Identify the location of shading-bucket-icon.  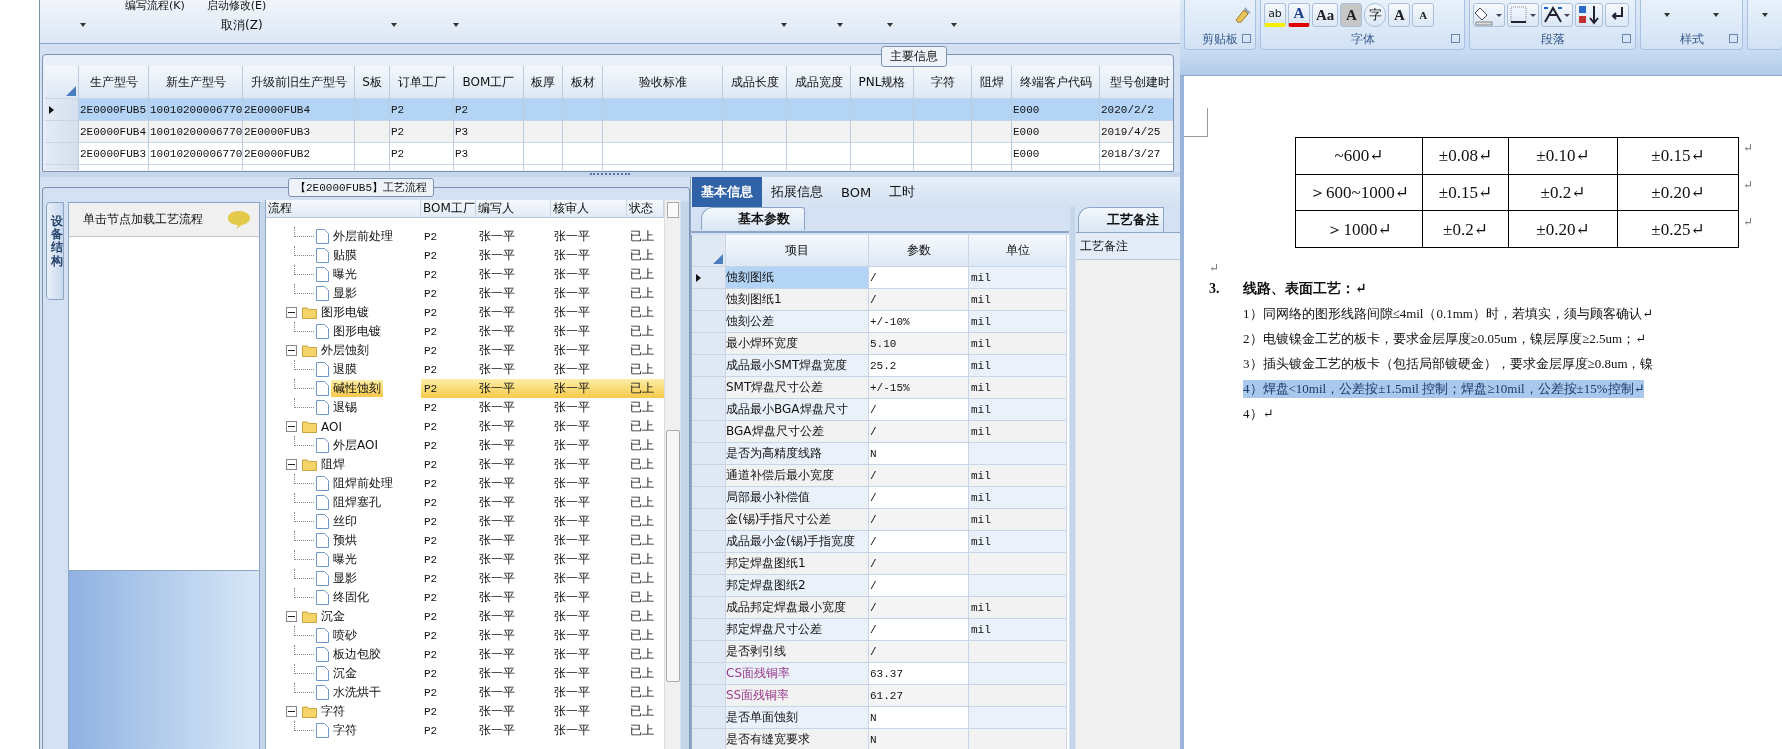
(1489, 15).